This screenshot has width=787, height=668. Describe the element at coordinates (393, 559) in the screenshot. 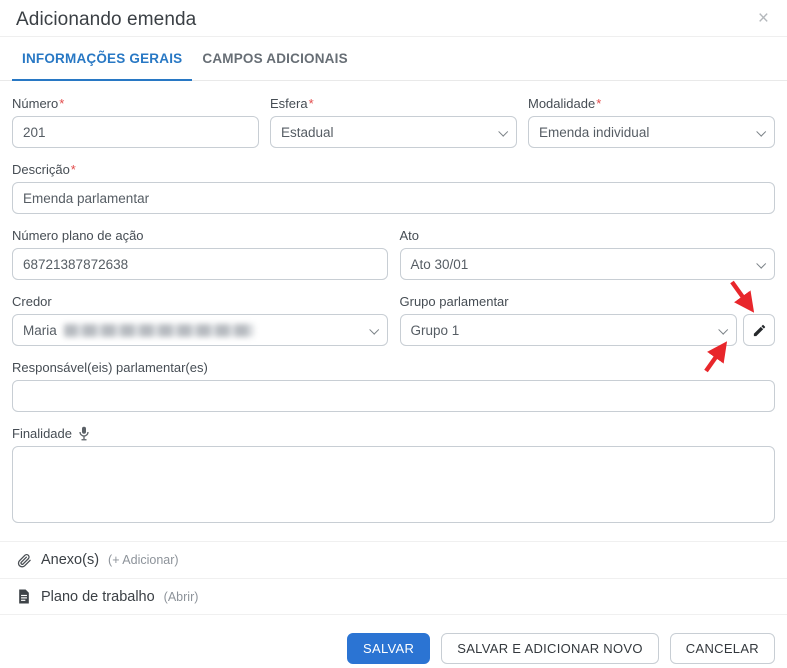

I see `anexos-row: Anexo(s) (+ Adicionar)` at that location.